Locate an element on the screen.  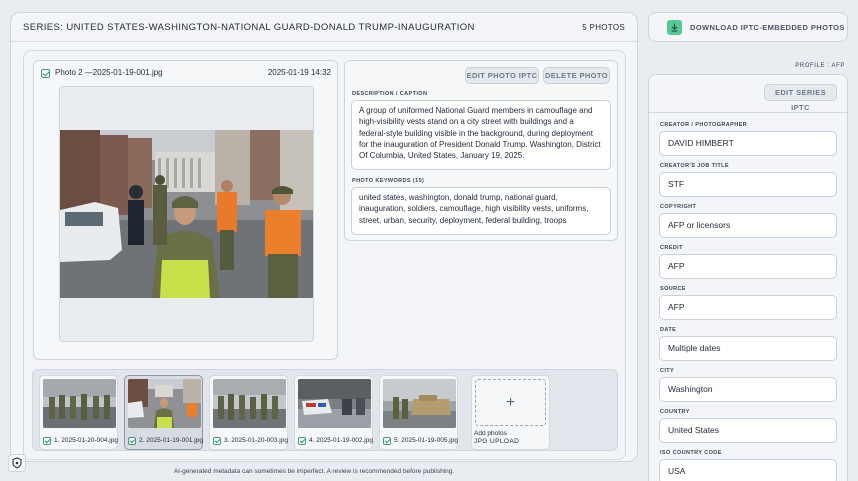
profile-label: PROFILE : AFP is located at coordinates (820, 66).